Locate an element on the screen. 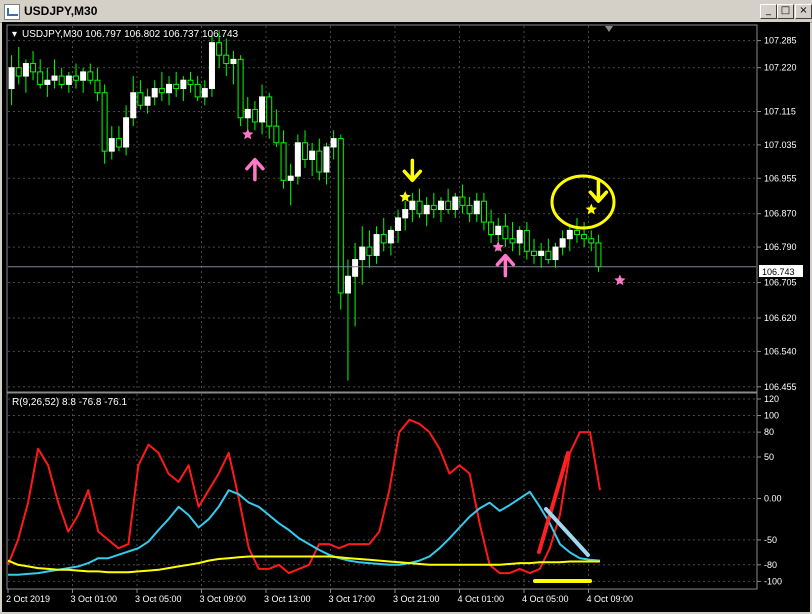 The height and width of the screenshot is (614, 812). osc-y-label: 0.00 is located at coordinates (773, 498).